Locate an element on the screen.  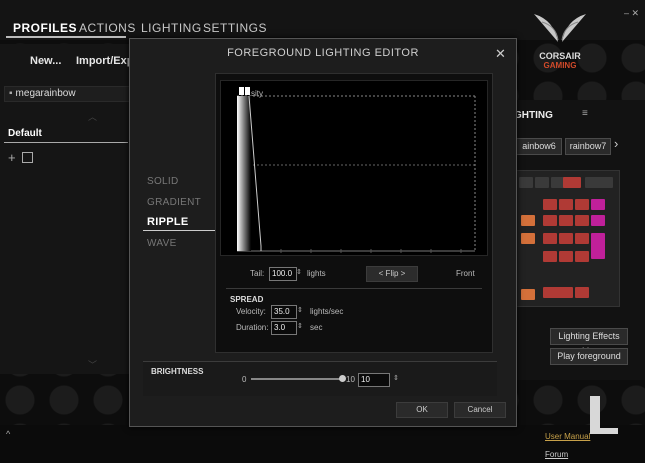
import-export-button: Import/Exp is located at coordinates (104, 61).